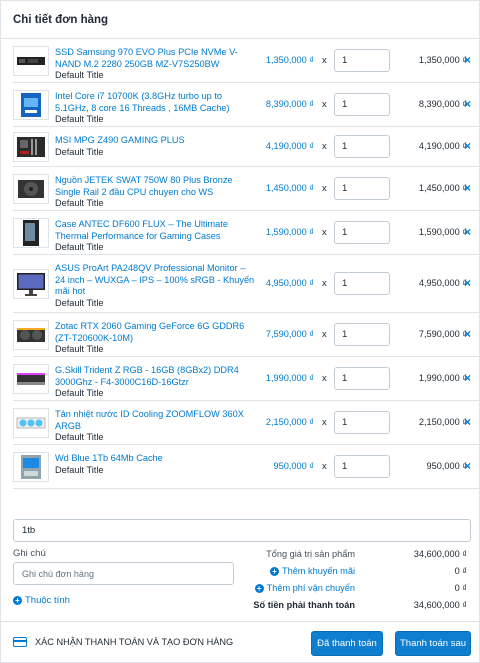 The width and height of the screenshot is (480, 663). I want to click on note-label: Ghi chú, so click(29, 553).